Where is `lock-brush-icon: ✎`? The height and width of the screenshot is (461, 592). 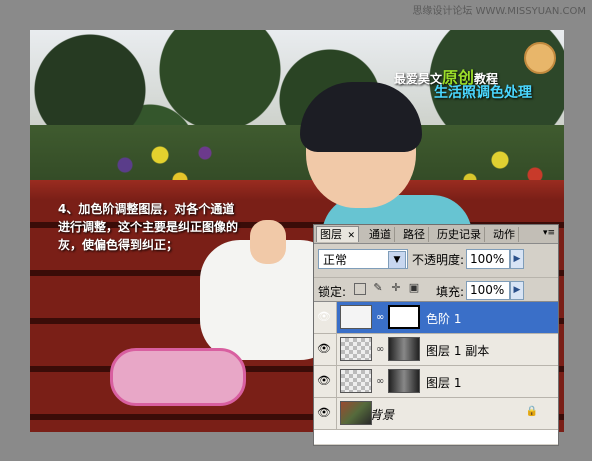
lock-brush-icon: ✎ is located at coordinates (378, 288).